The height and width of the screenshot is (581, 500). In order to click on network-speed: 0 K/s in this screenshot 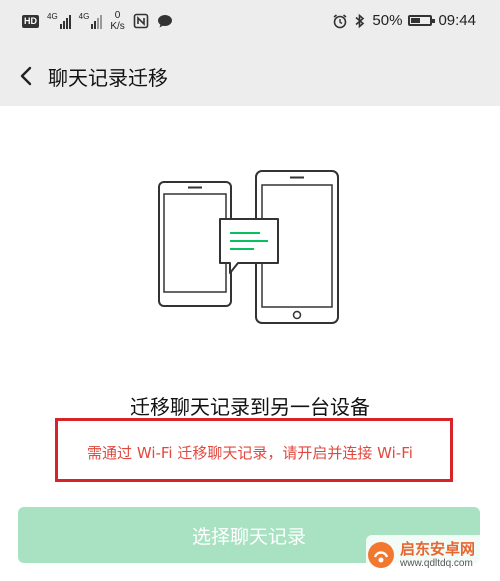, I will do `click(117, 21)`.